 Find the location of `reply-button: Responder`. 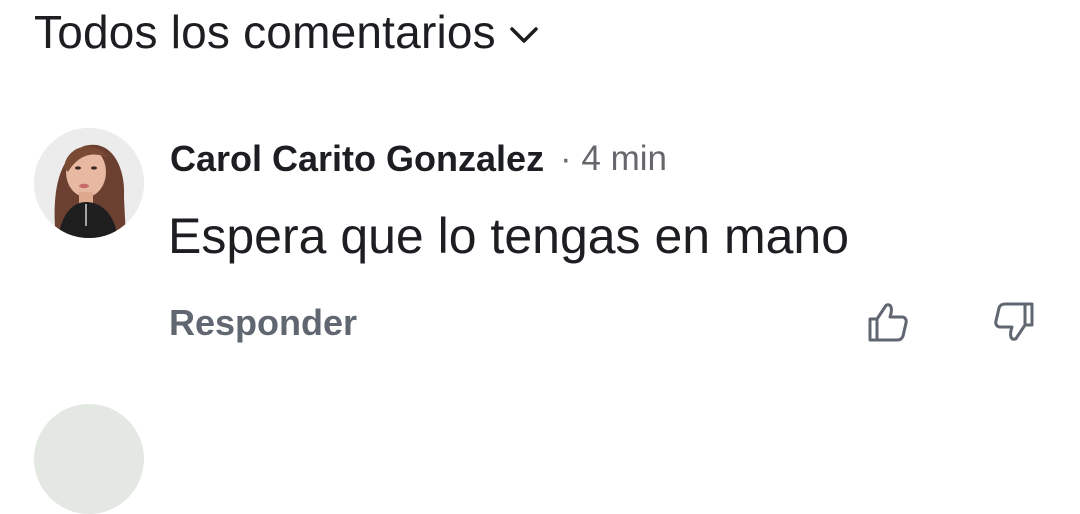

reply-button: Responder is located at coordinates (263, 323).